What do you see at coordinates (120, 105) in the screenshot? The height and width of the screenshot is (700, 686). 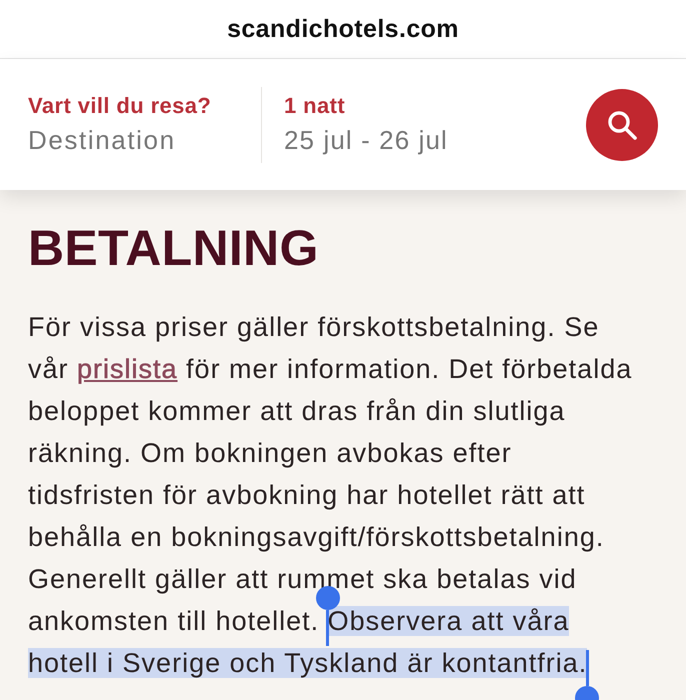 I see `destination-label: Vart vill du resa?` at bounding box center [120, 105].